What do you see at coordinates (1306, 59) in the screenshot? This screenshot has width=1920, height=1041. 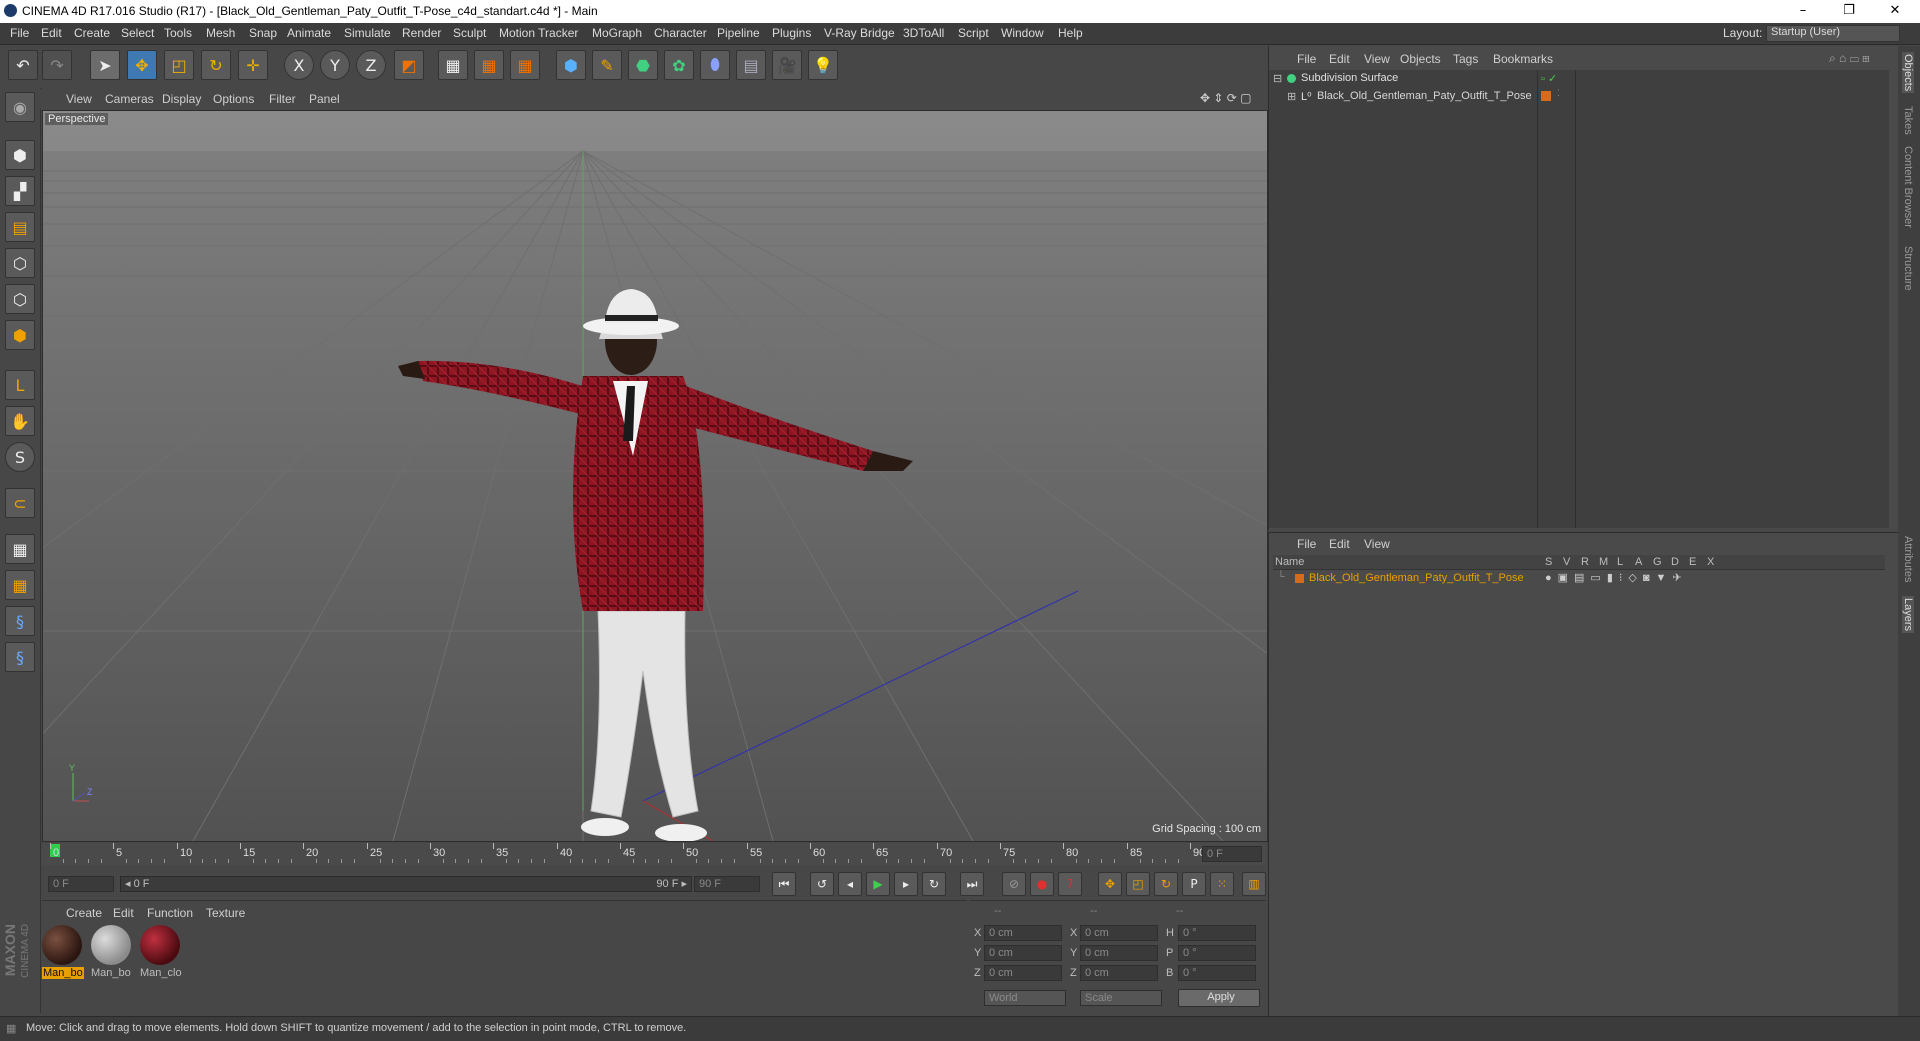 I see `object-menu-file: File` at bounding box center [1306, 59].